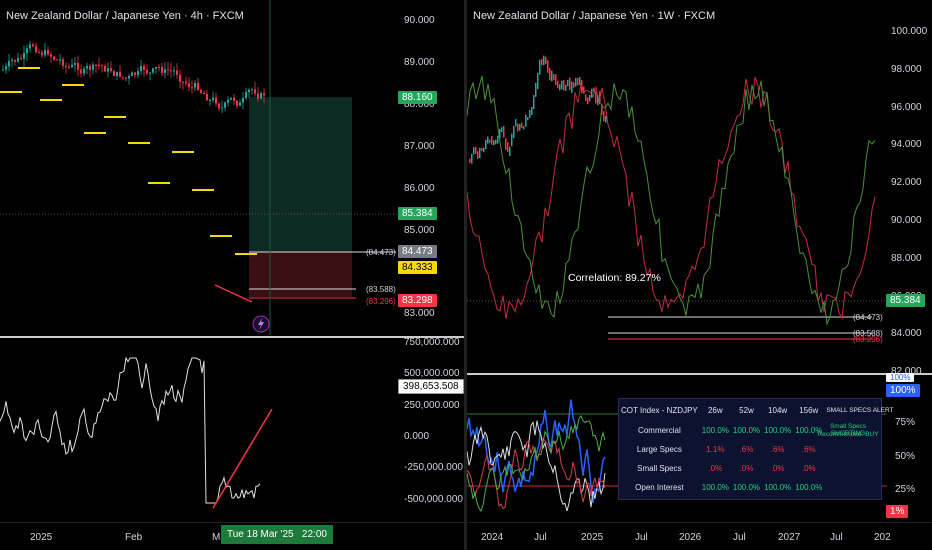 This screenshot has width=932, height=550. Describe the element at coordinates (905, 422) in the screenshot. I see `right-indicator-tick: 75%` at that location.